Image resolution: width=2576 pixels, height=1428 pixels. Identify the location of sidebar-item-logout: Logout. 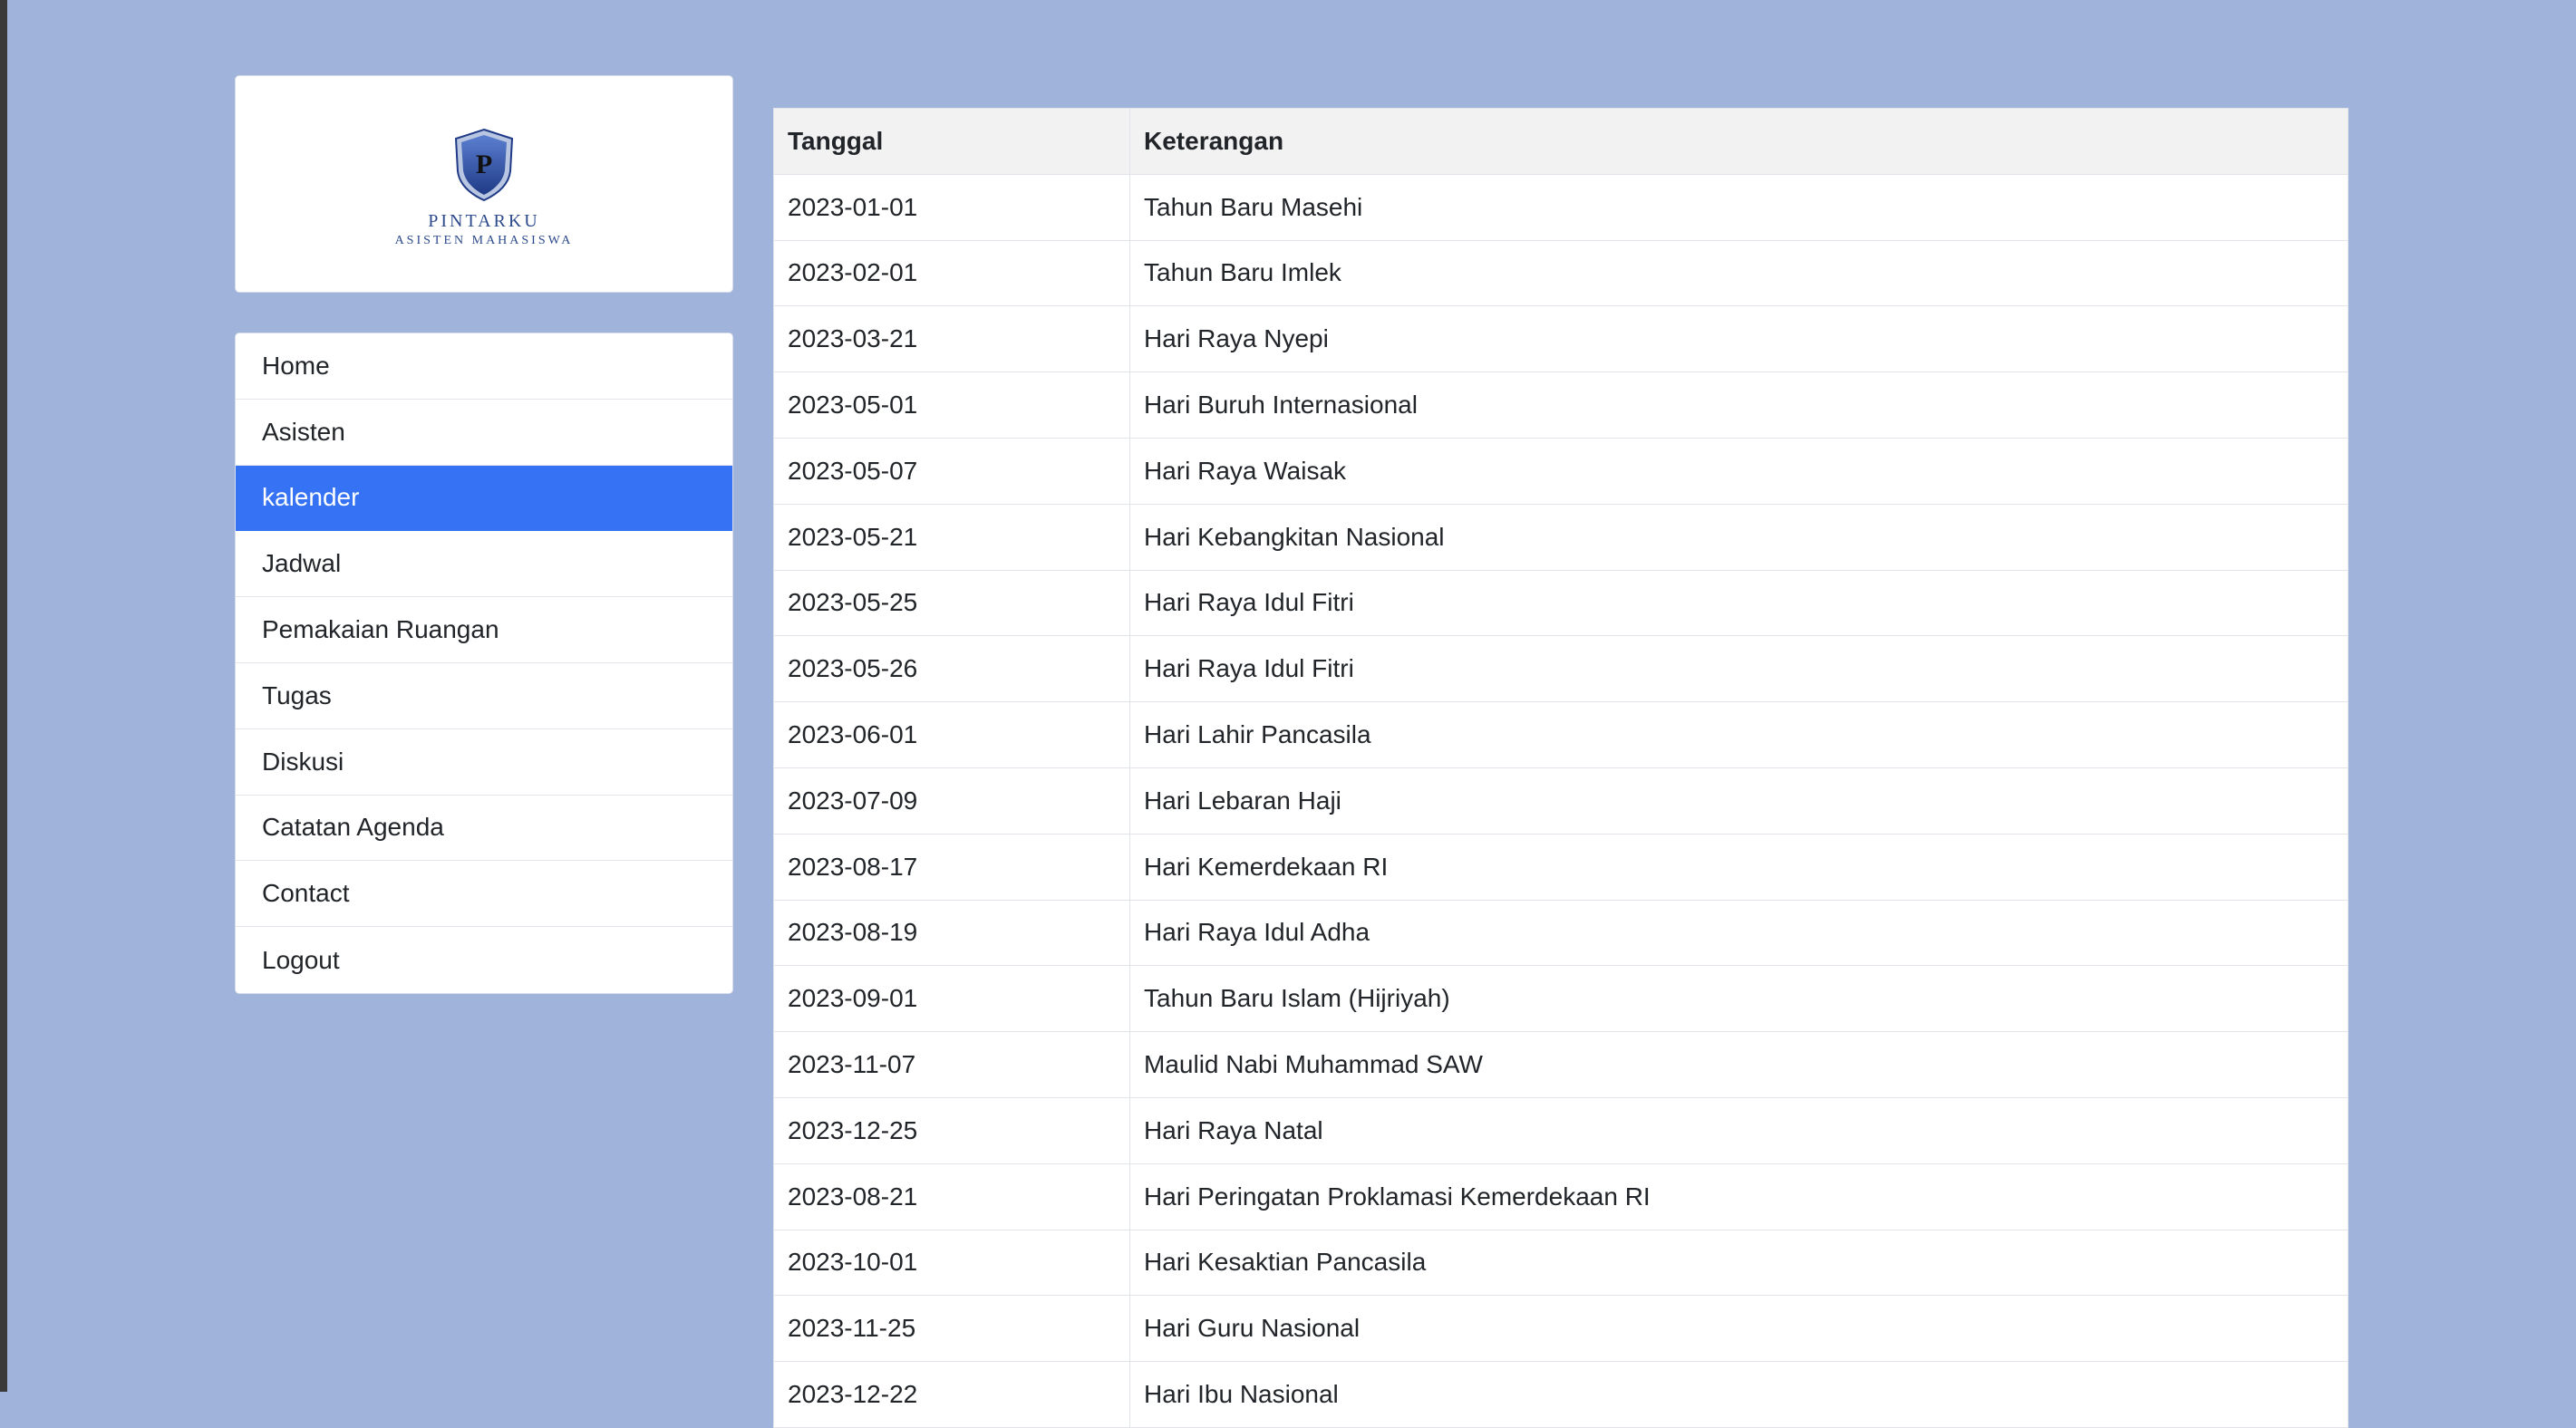
(484, 960).